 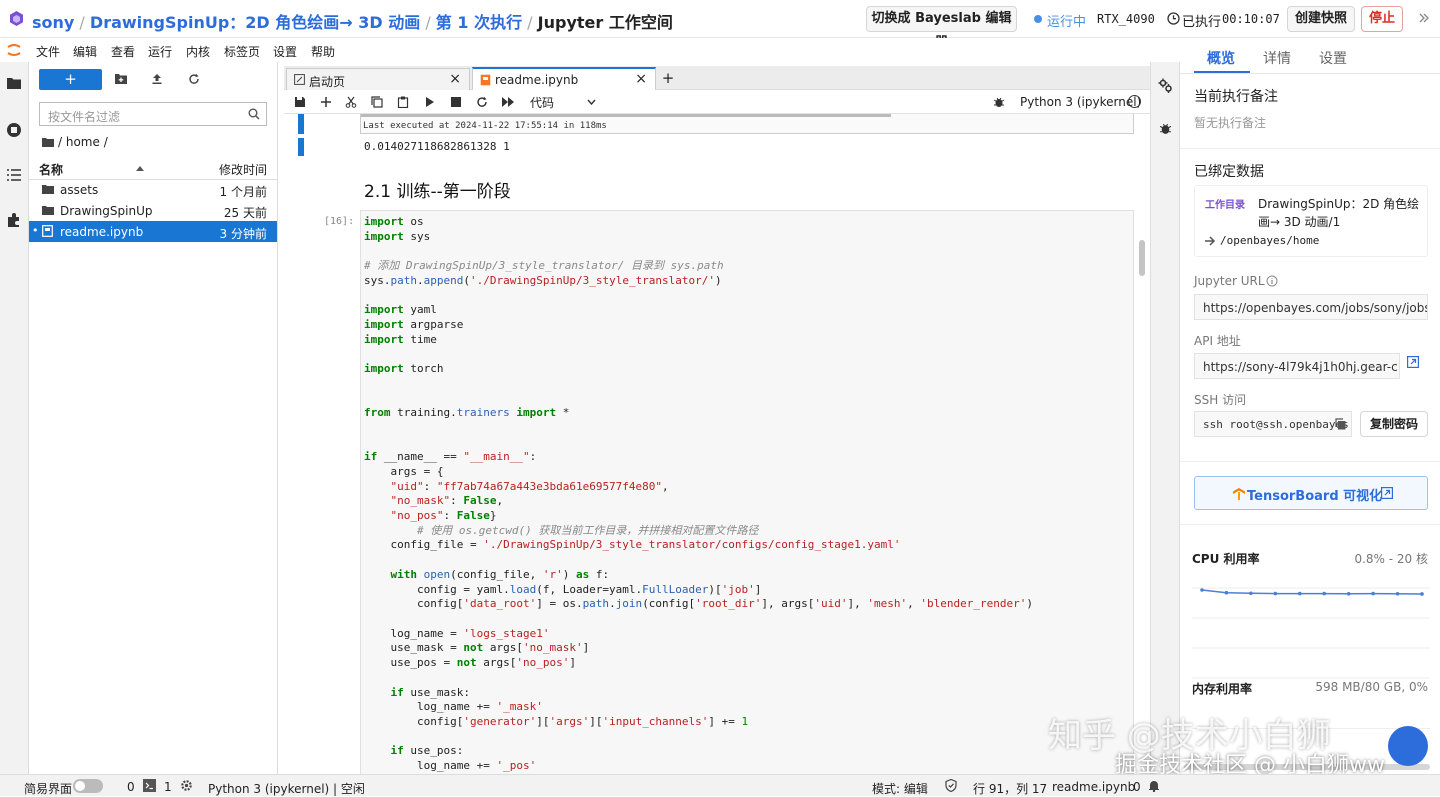 I want to click on paste-icon, so click(x=403, y=102).